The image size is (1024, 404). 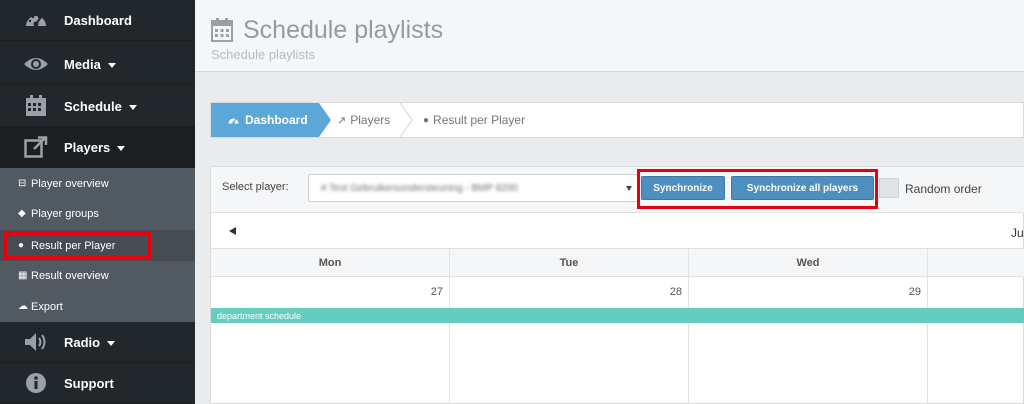 What do you see at coordinates (70, 275) in the screenshot?
I see `submenu-item-label: Result overview` at bounding box center [70, 275].